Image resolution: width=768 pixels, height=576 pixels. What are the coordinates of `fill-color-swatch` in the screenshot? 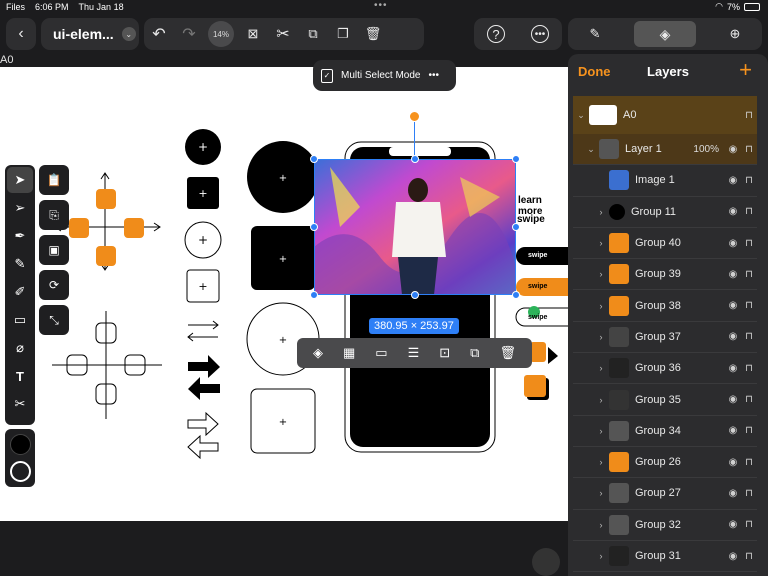 It's located at (20, 444).